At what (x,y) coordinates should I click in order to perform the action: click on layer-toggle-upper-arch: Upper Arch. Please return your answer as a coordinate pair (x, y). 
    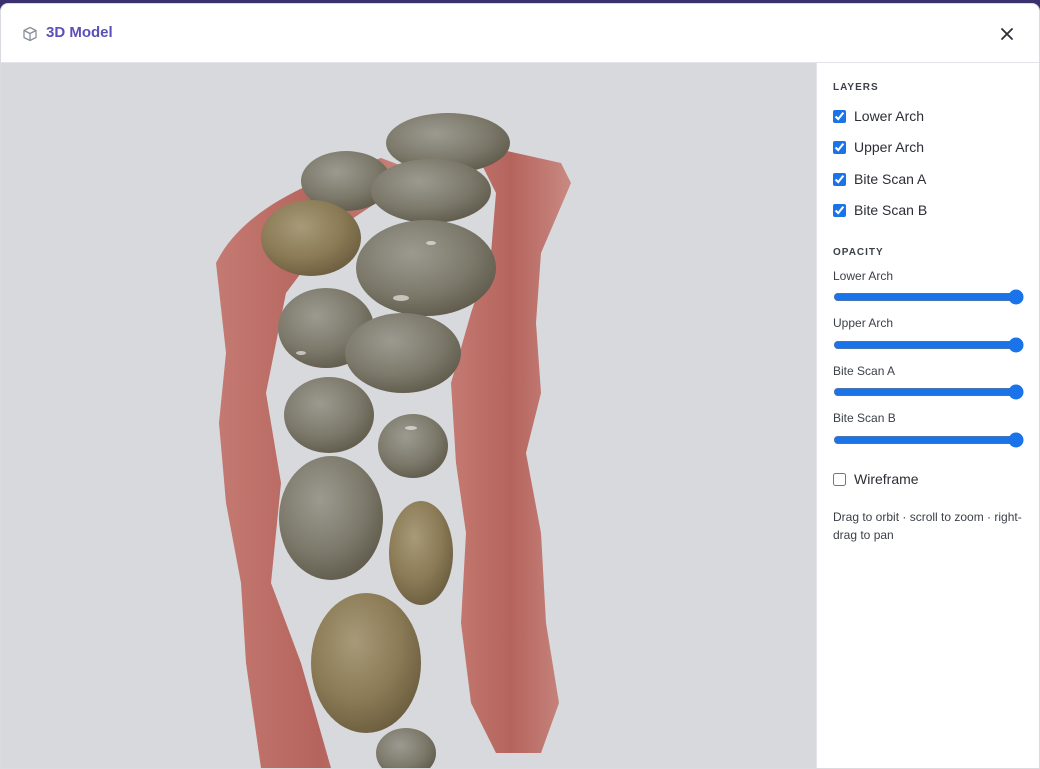
    Looking at the image, I should click on (878, 147).